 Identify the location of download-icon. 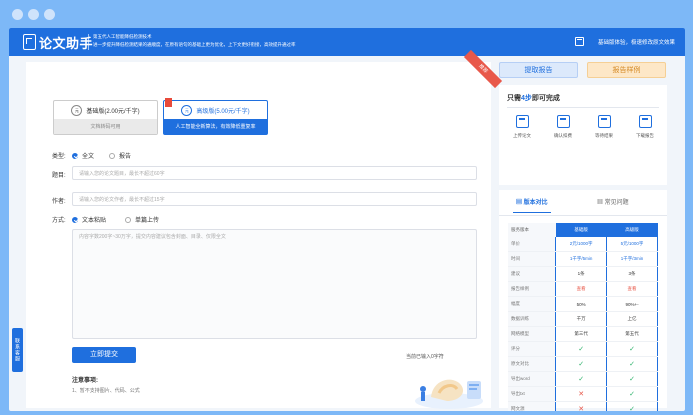
(645, 121).